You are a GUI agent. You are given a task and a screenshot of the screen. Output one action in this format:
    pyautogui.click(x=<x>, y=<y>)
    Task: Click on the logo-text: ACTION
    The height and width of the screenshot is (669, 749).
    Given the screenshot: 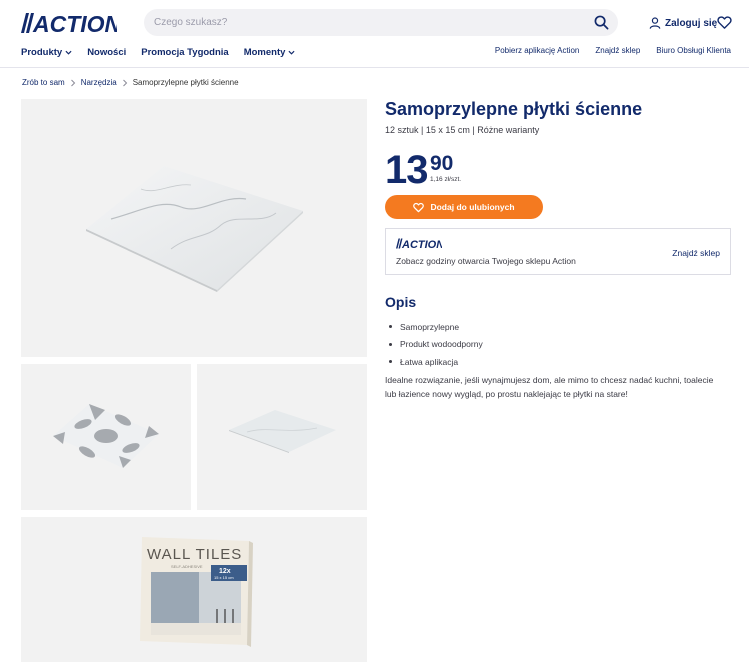 What is the action you would take?
    pyautogui.click(x=74, y=23)
    